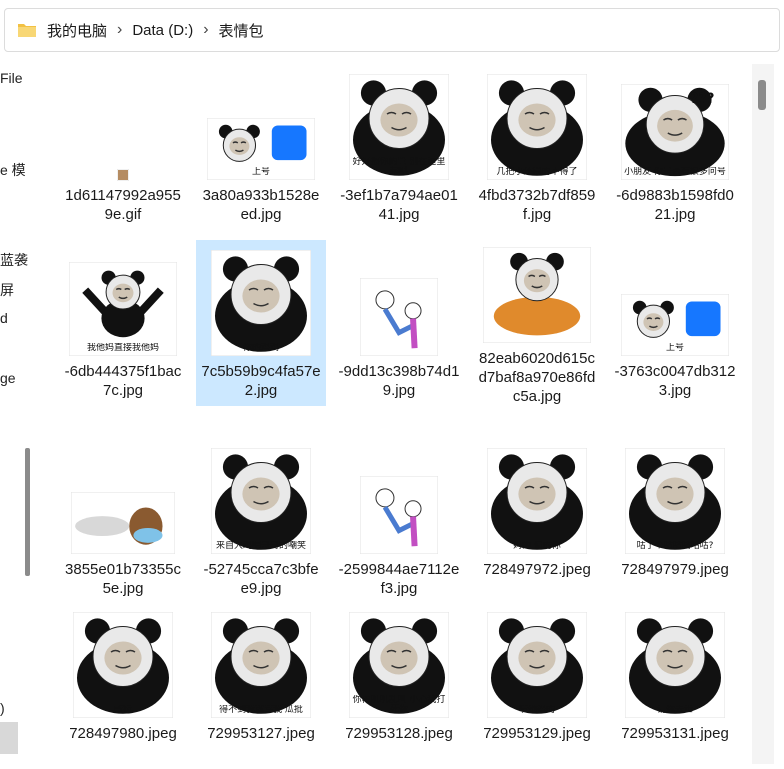 This screenshot has height=769, width=784. What do you see at coordinates (399, 127) in the screenshot?
I see `image-thumbnail: 好好擦你的管 别在这里起哄` at bounding box center [399, 127].